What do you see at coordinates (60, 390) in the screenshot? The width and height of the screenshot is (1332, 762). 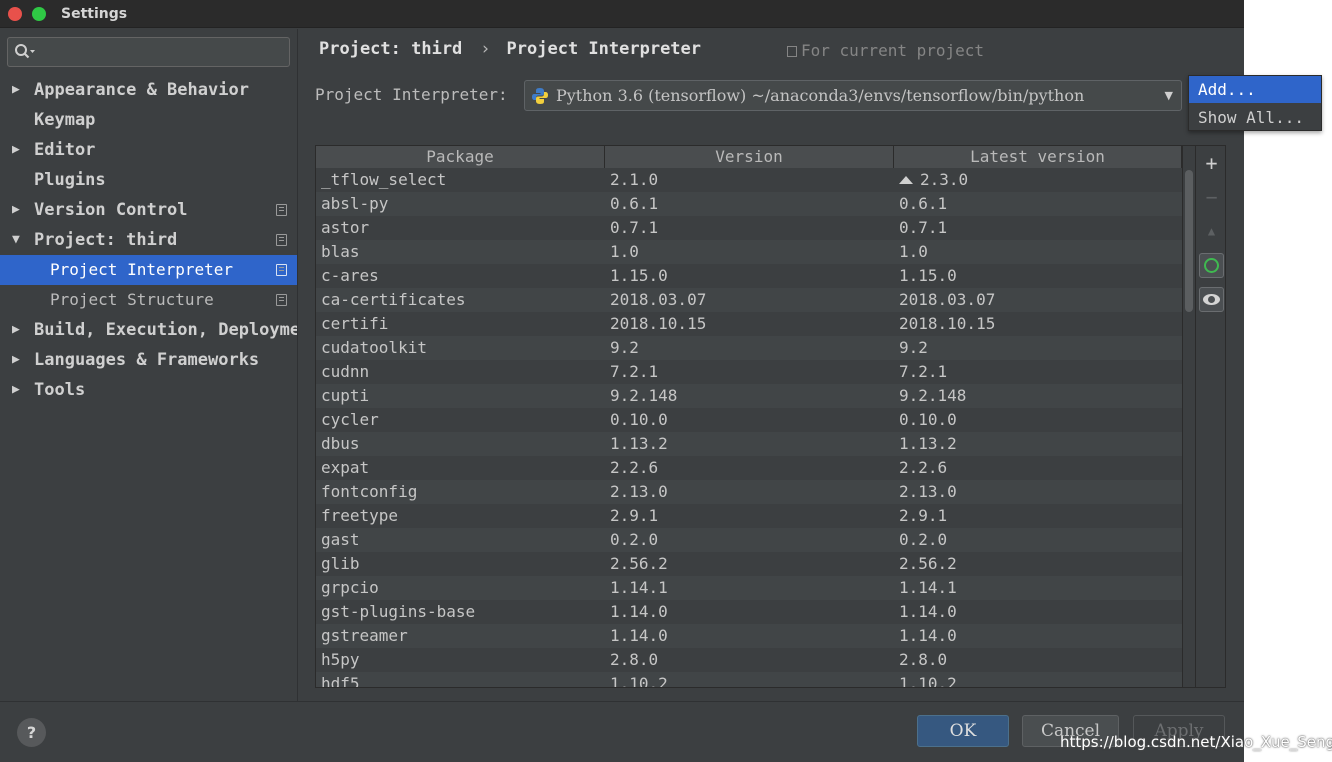 I see `sidebar-item-label: Tools` at bounding box center [60, 390].